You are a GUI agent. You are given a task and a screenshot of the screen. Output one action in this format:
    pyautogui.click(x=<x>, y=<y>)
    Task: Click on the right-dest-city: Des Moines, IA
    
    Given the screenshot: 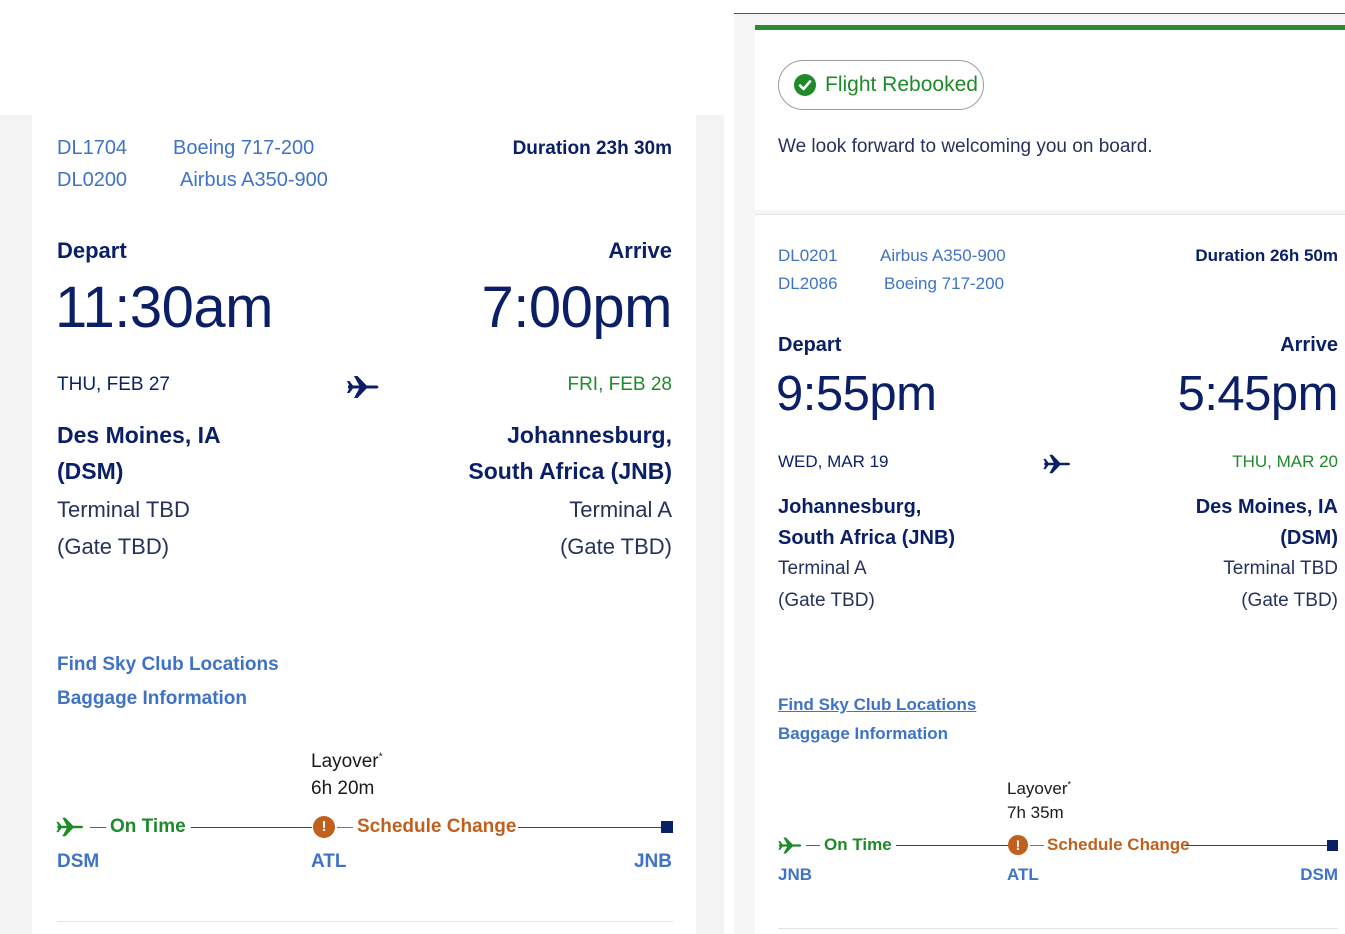 What is the action you would take?
    pyautogui.click(x=1266, y=507)
    